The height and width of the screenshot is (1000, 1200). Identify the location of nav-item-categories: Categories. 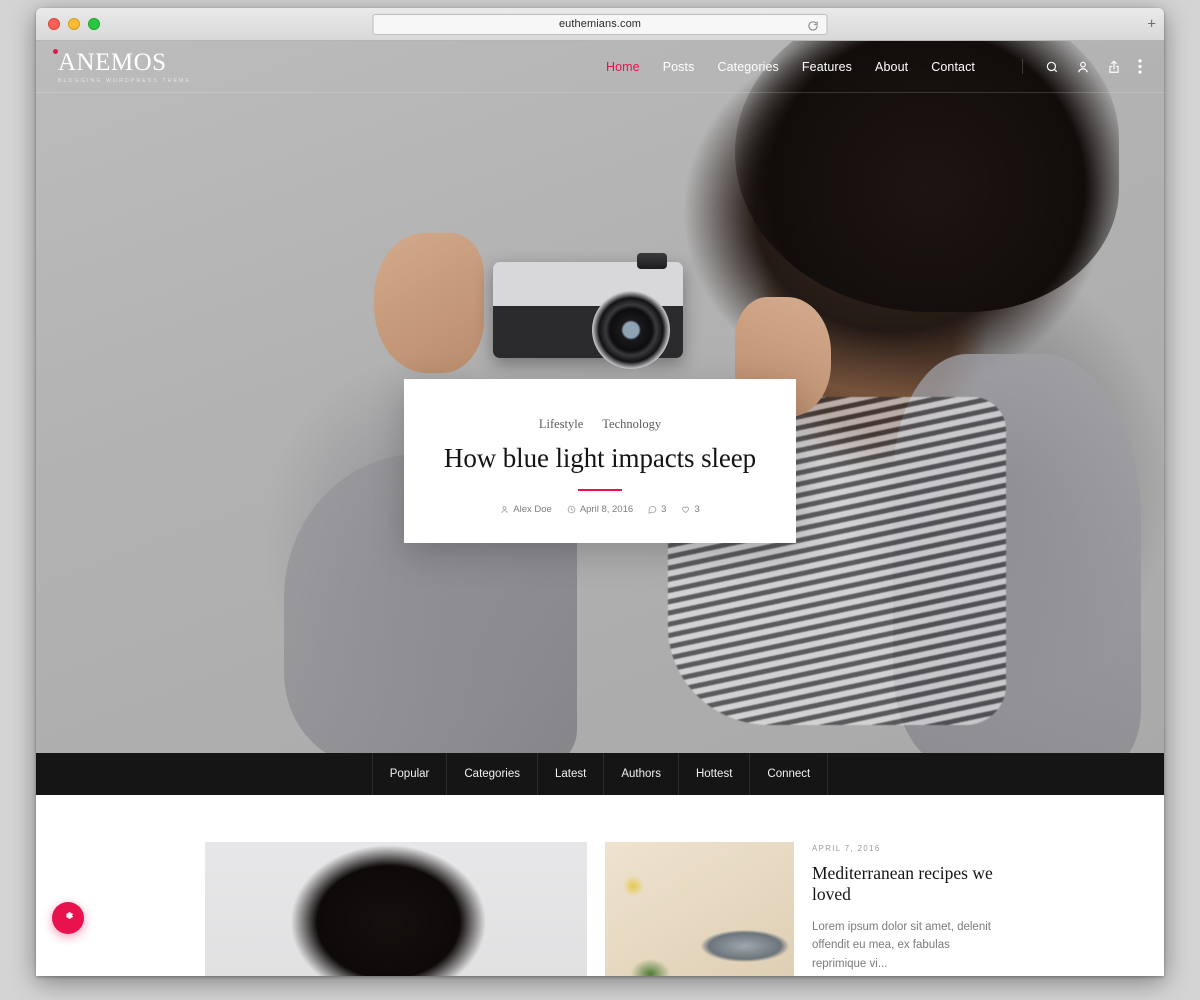
(747, 67).